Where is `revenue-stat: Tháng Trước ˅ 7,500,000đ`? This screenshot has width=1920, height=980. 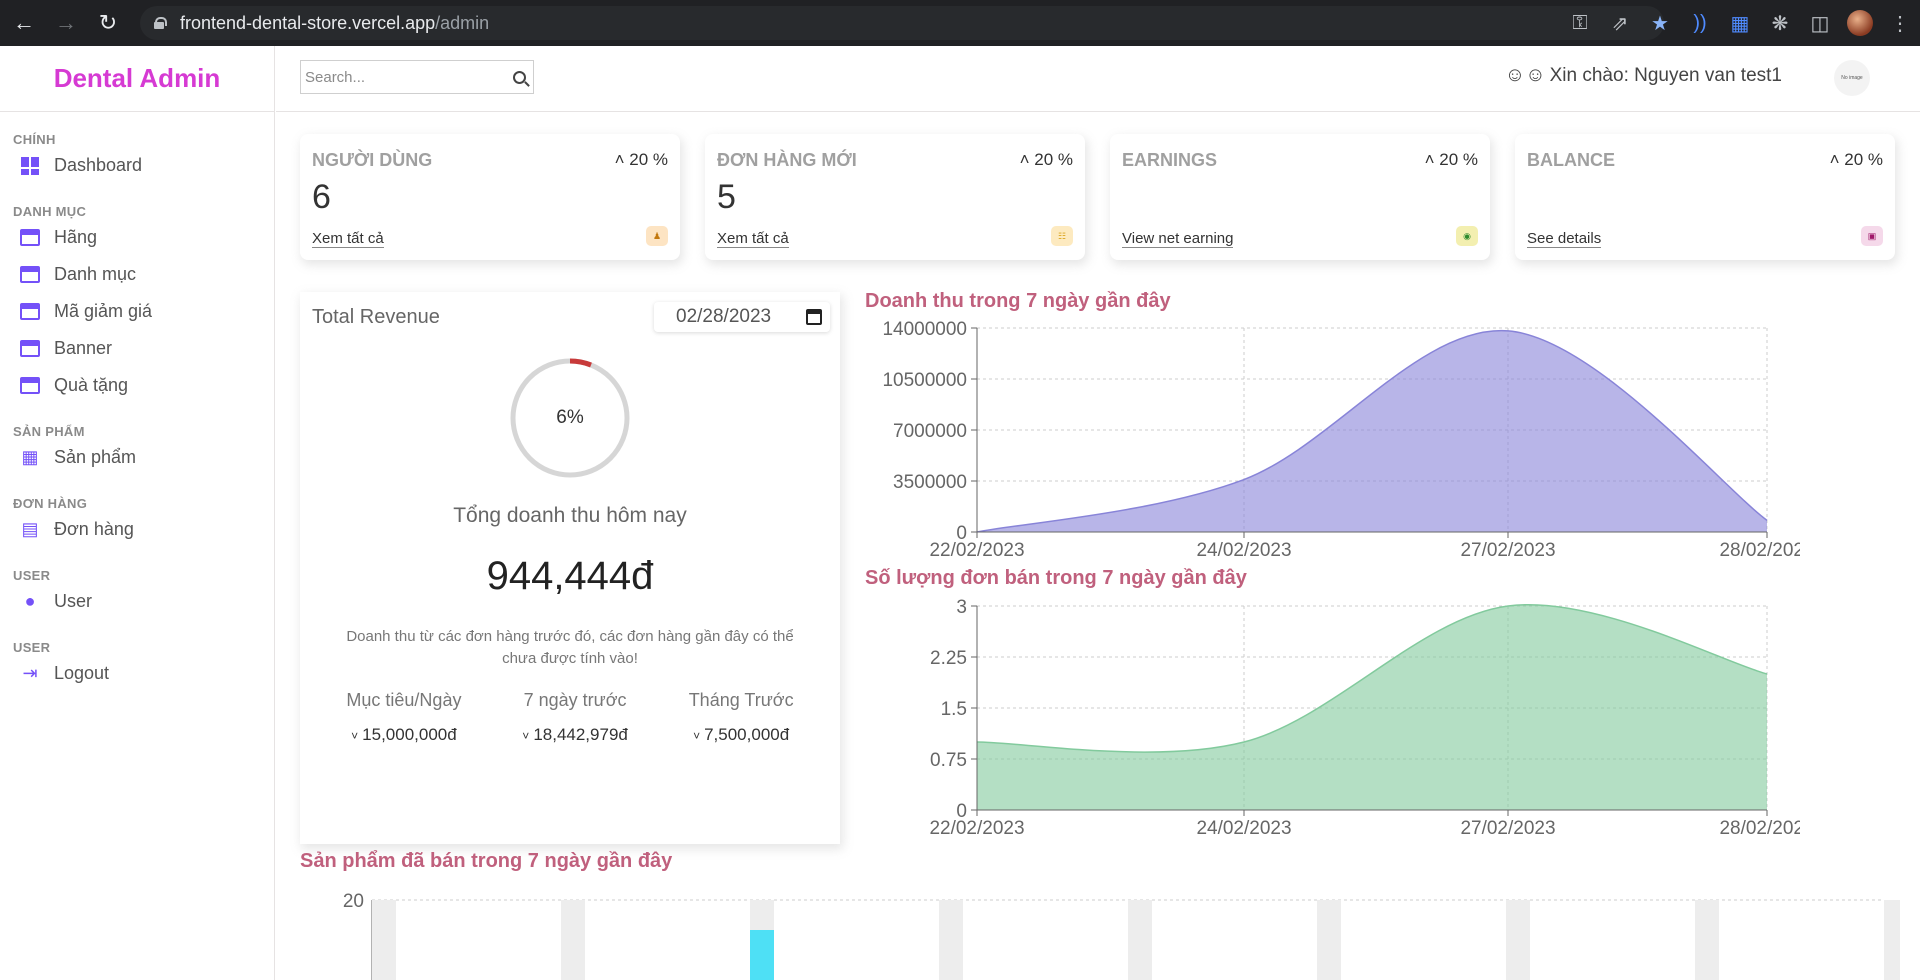 revenue-stat: Tháng Trước ˅ 7,500,000đ is located at coordinates (741, 717).